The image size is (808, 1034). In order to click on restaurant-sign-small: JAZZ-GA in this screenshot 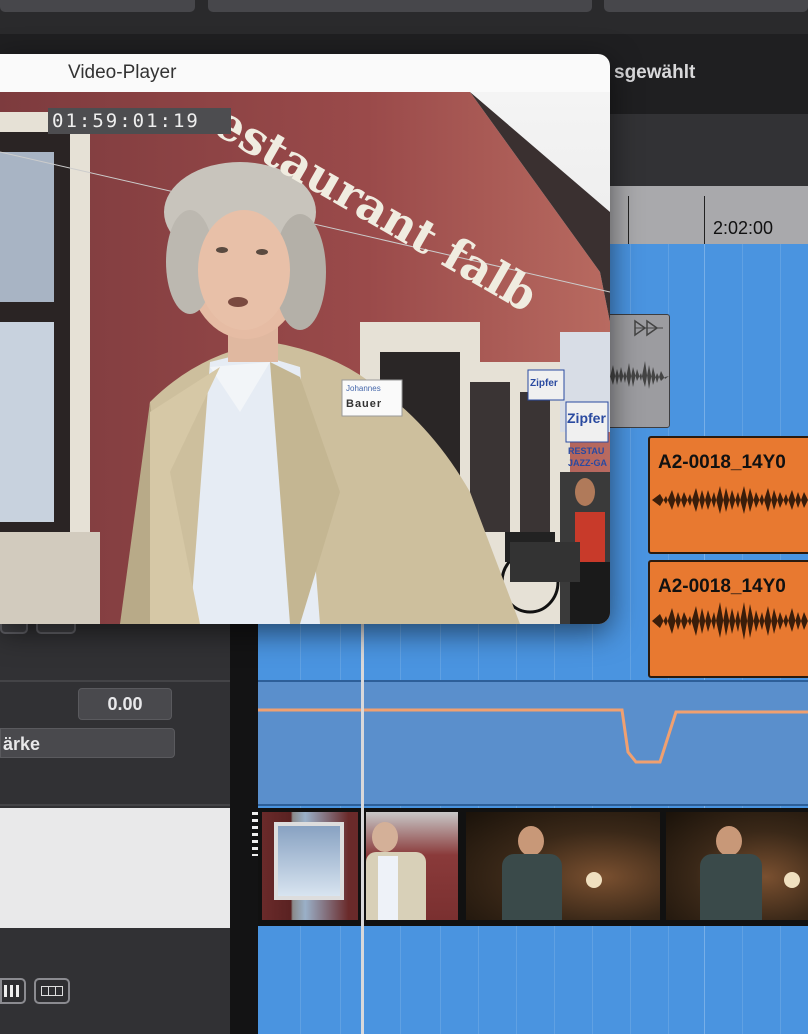, I will do `click(587, 463)`.